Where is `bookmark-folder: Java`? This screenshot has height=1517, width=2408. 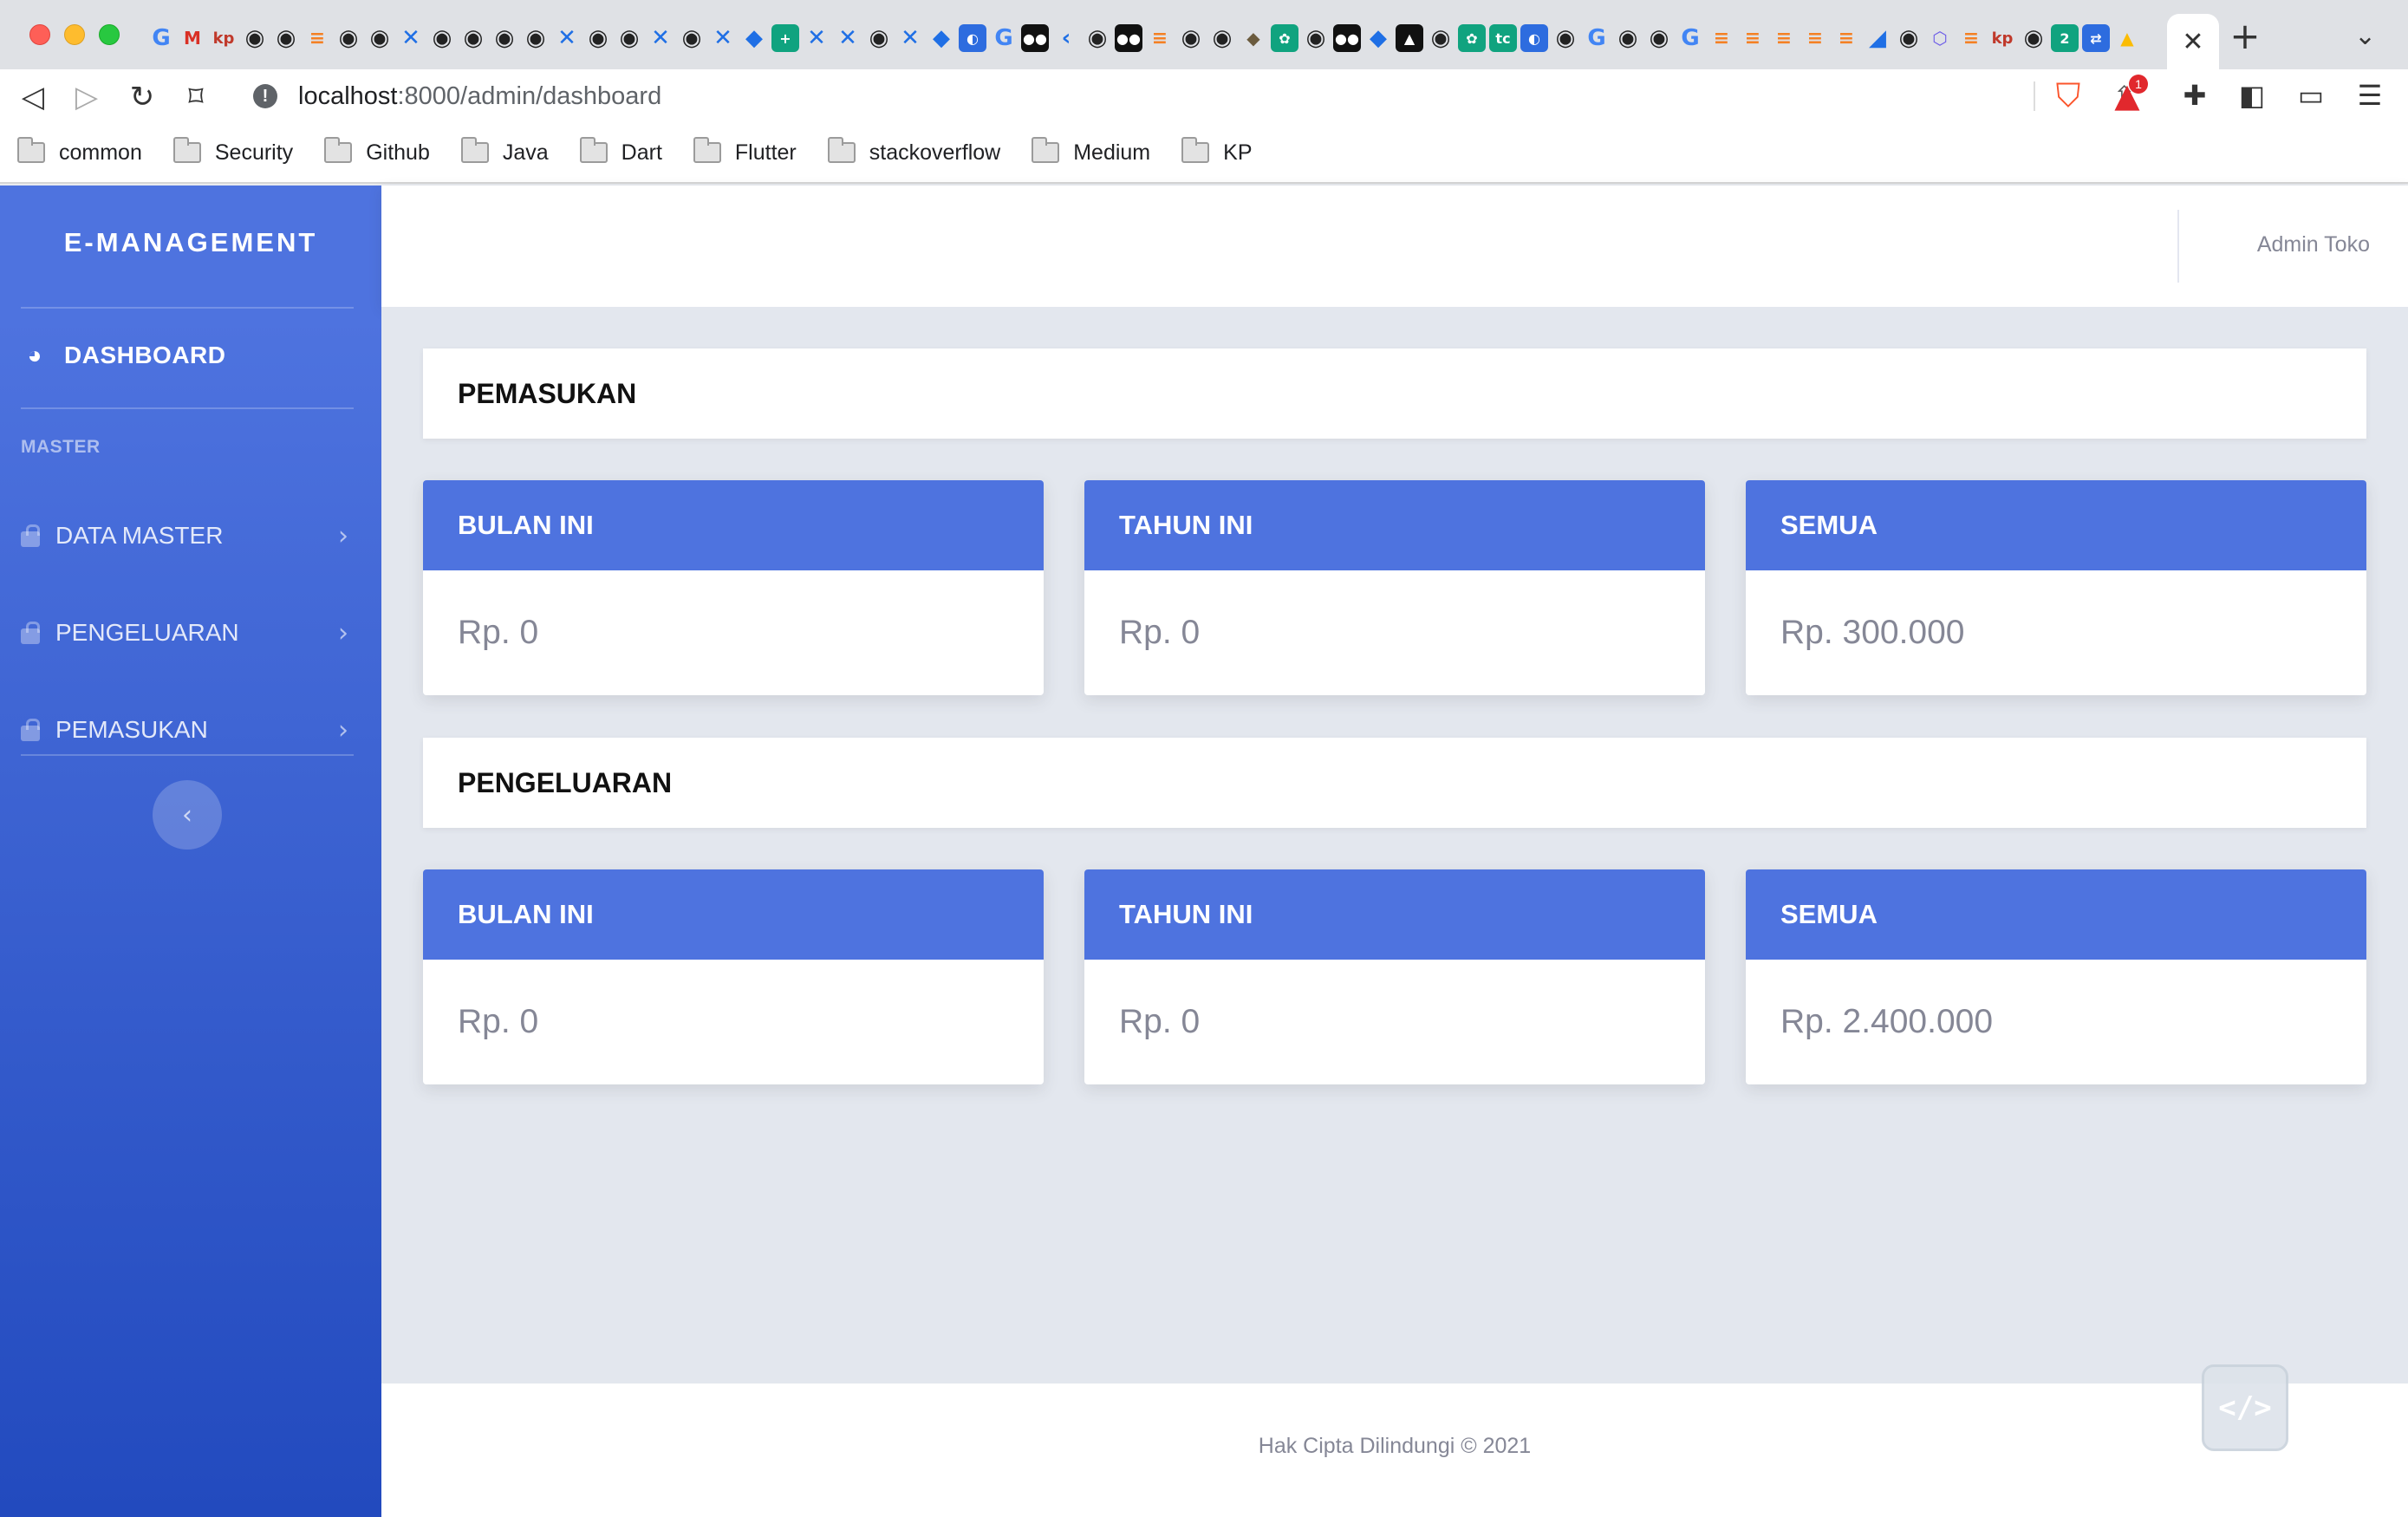
bookmark-folder: Java is located at coordinates (504, 152).